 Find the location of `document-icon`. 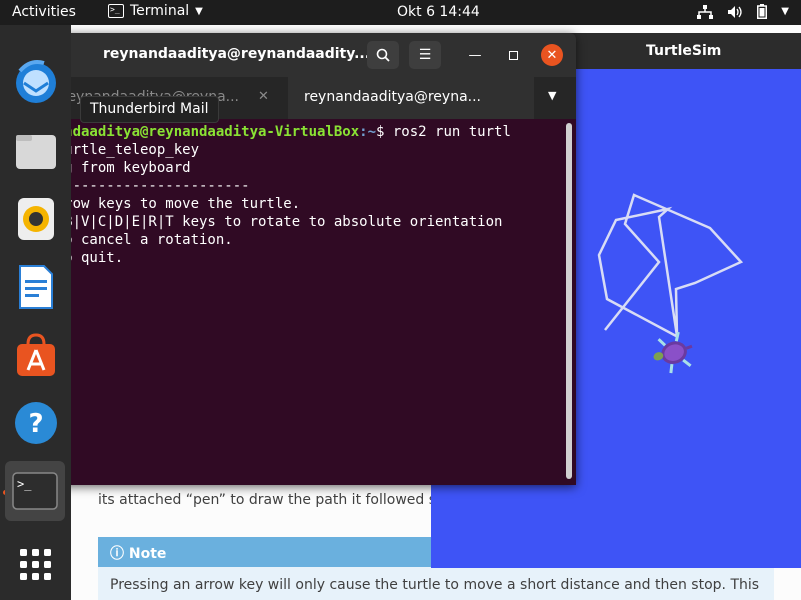

document-icon is located at coordinates (36, 287).